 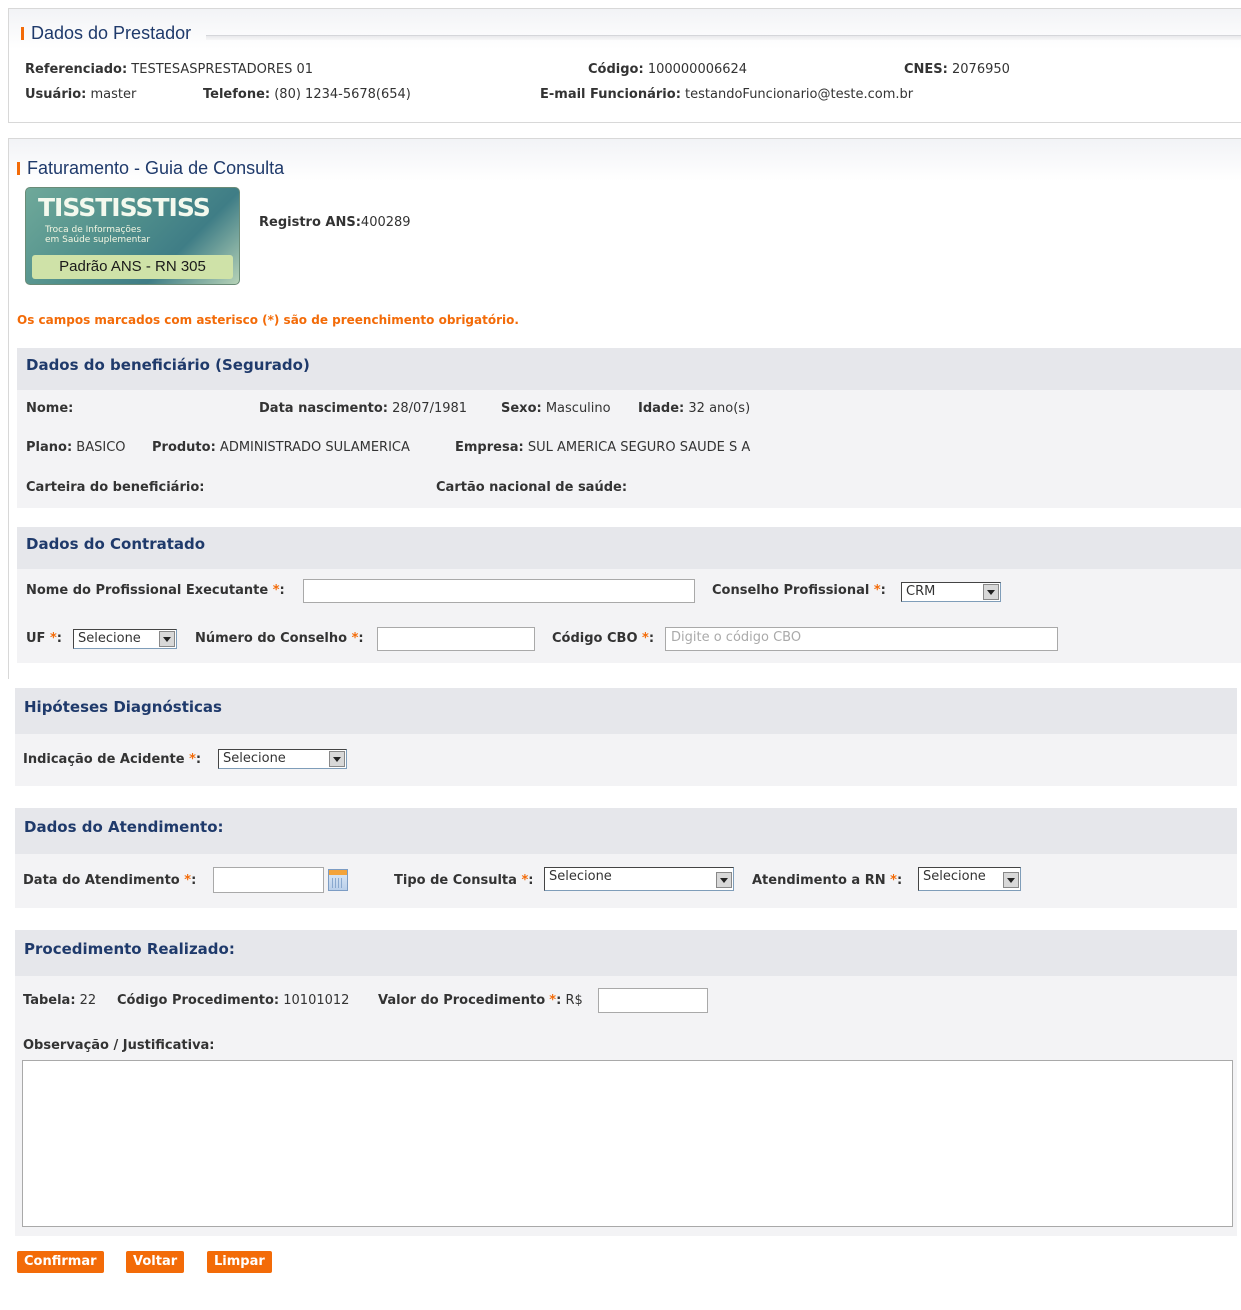 I want to click on confirmar-button: Confirmar, so click(x=60, y=1262).